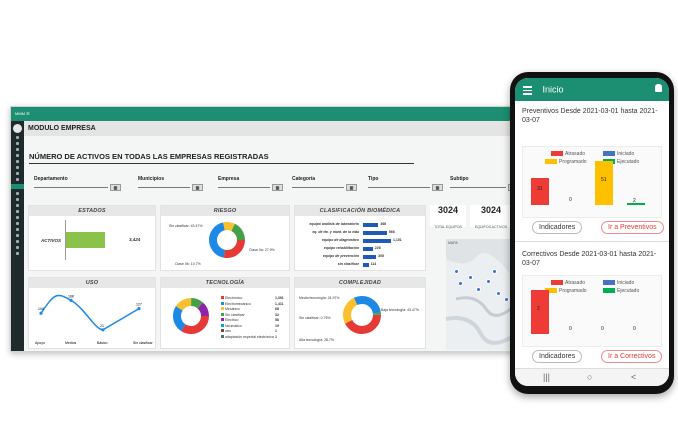  Describe the element at coordinates (135, 239) in the screenshot. I see `estados-value: 3,424` at that location.